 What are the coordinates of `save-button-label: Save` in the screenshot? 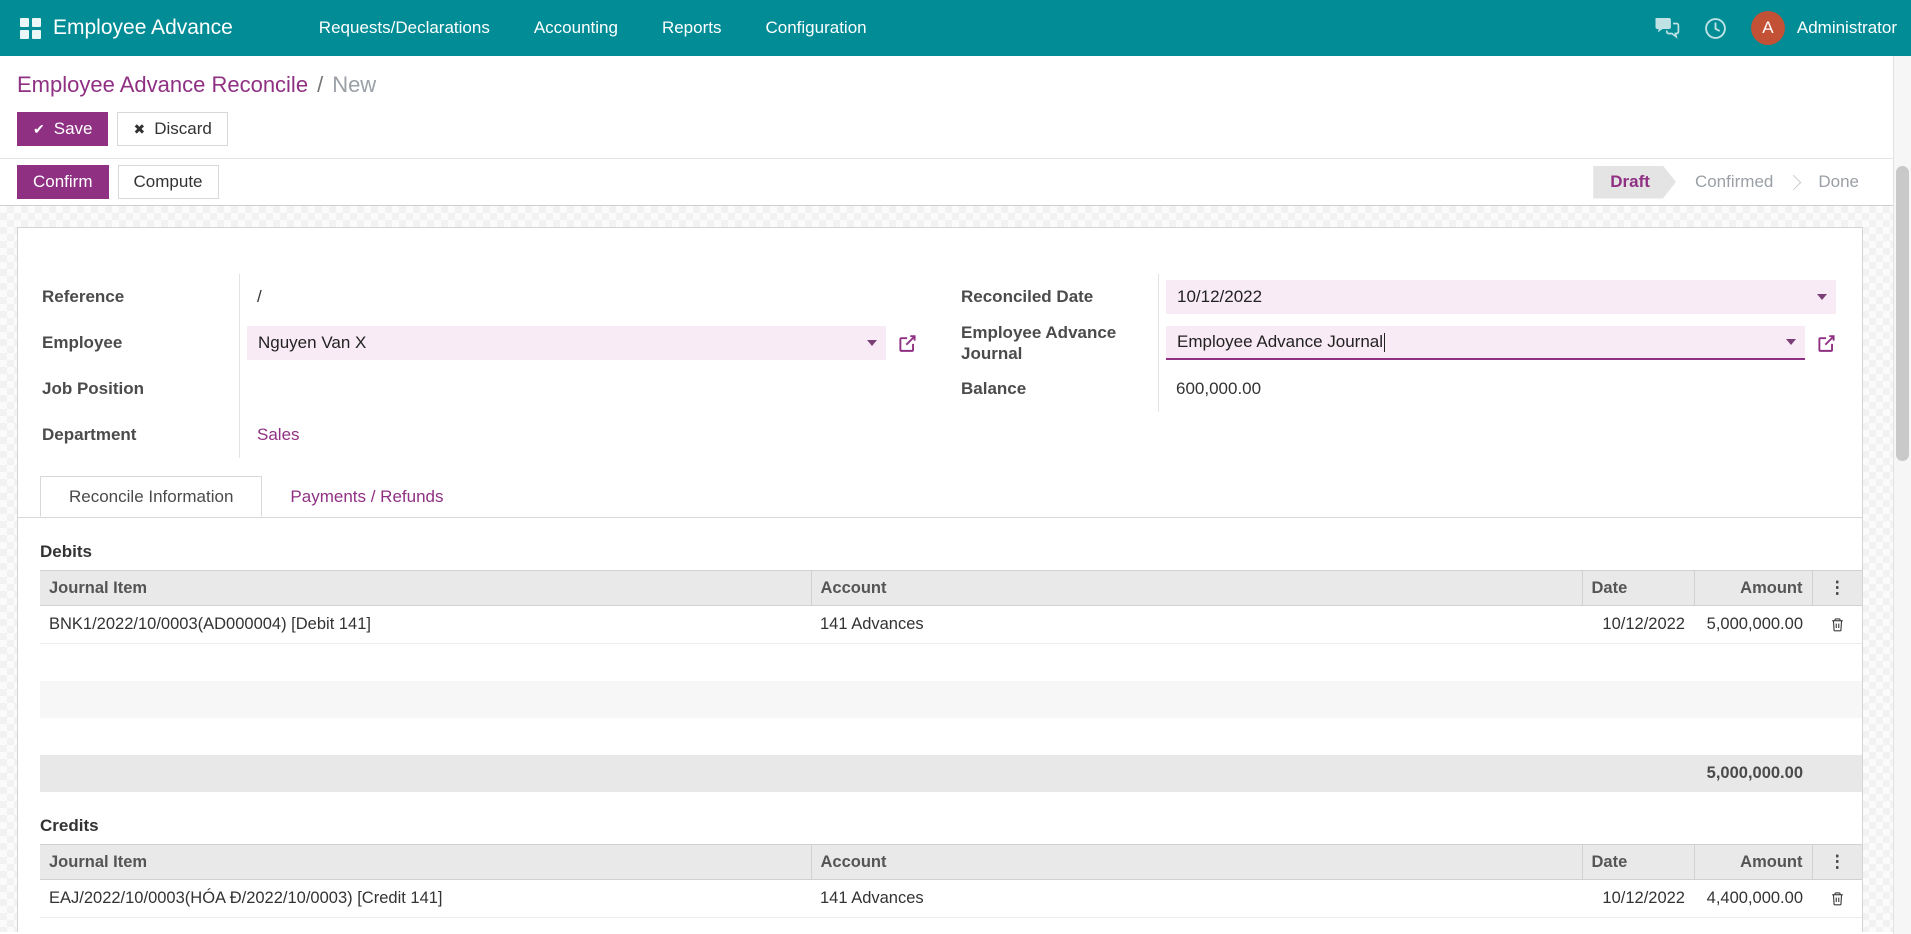 It's located at (73, 128).